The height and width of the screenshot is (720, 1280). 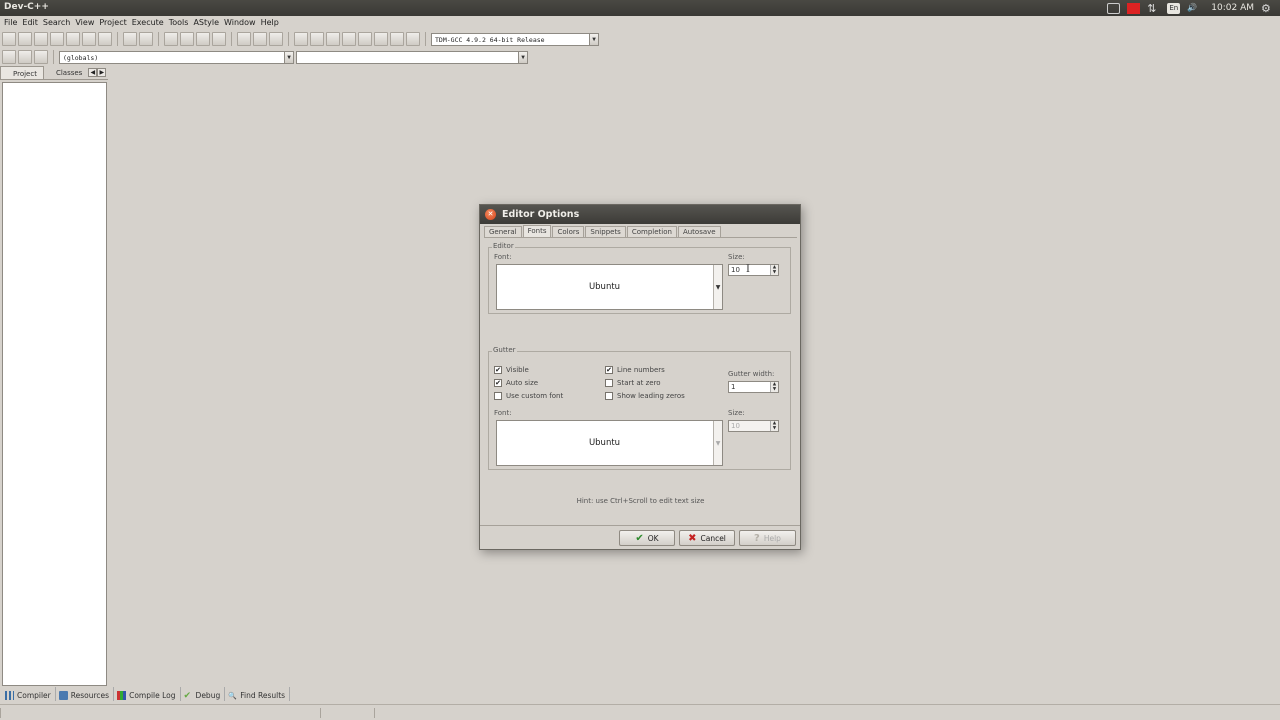 I want to click on tab-scroll-right-icon: ▶, so click(x=102, y=72).